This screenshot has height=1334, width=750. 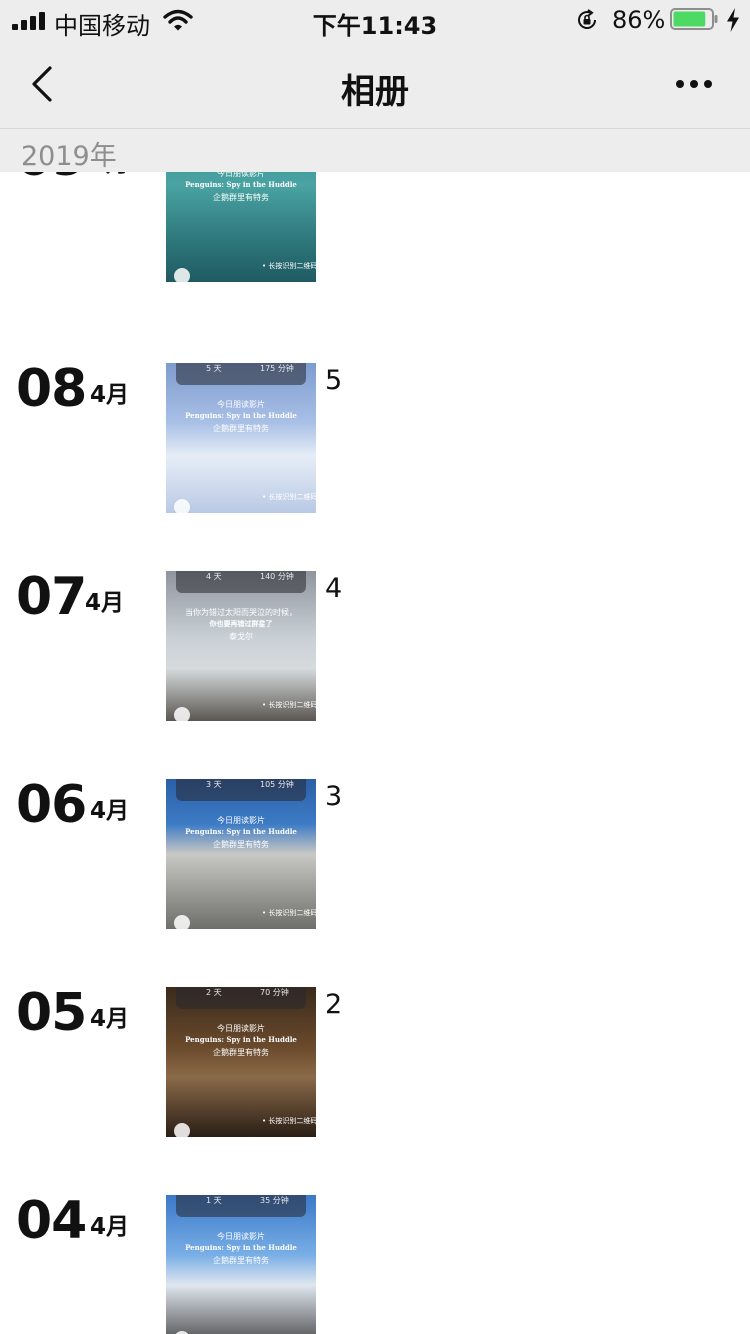 What do you see at coordinates (241, 582) in the screenshot?
I see `stat-card: 4 天 140 分钟` at bounding box center [241, 582].